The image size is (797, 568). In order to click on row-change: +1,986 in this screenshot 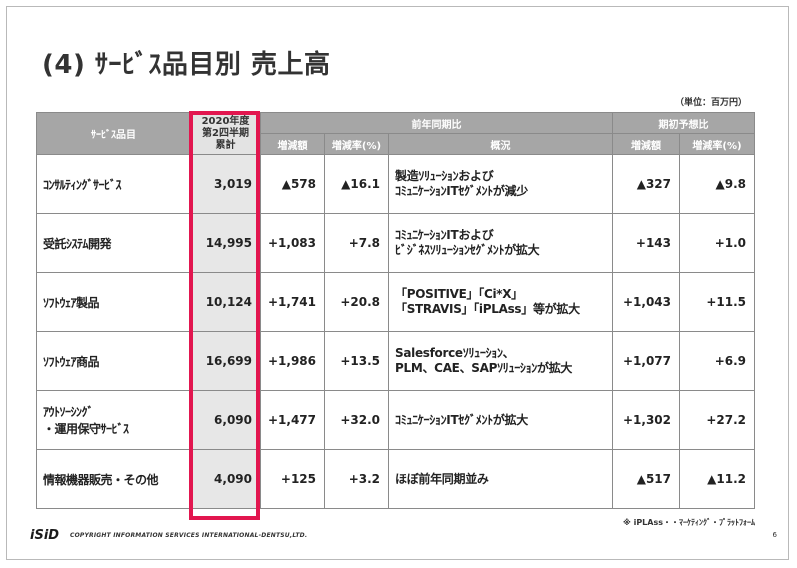, I will do `click(292, 361)`.